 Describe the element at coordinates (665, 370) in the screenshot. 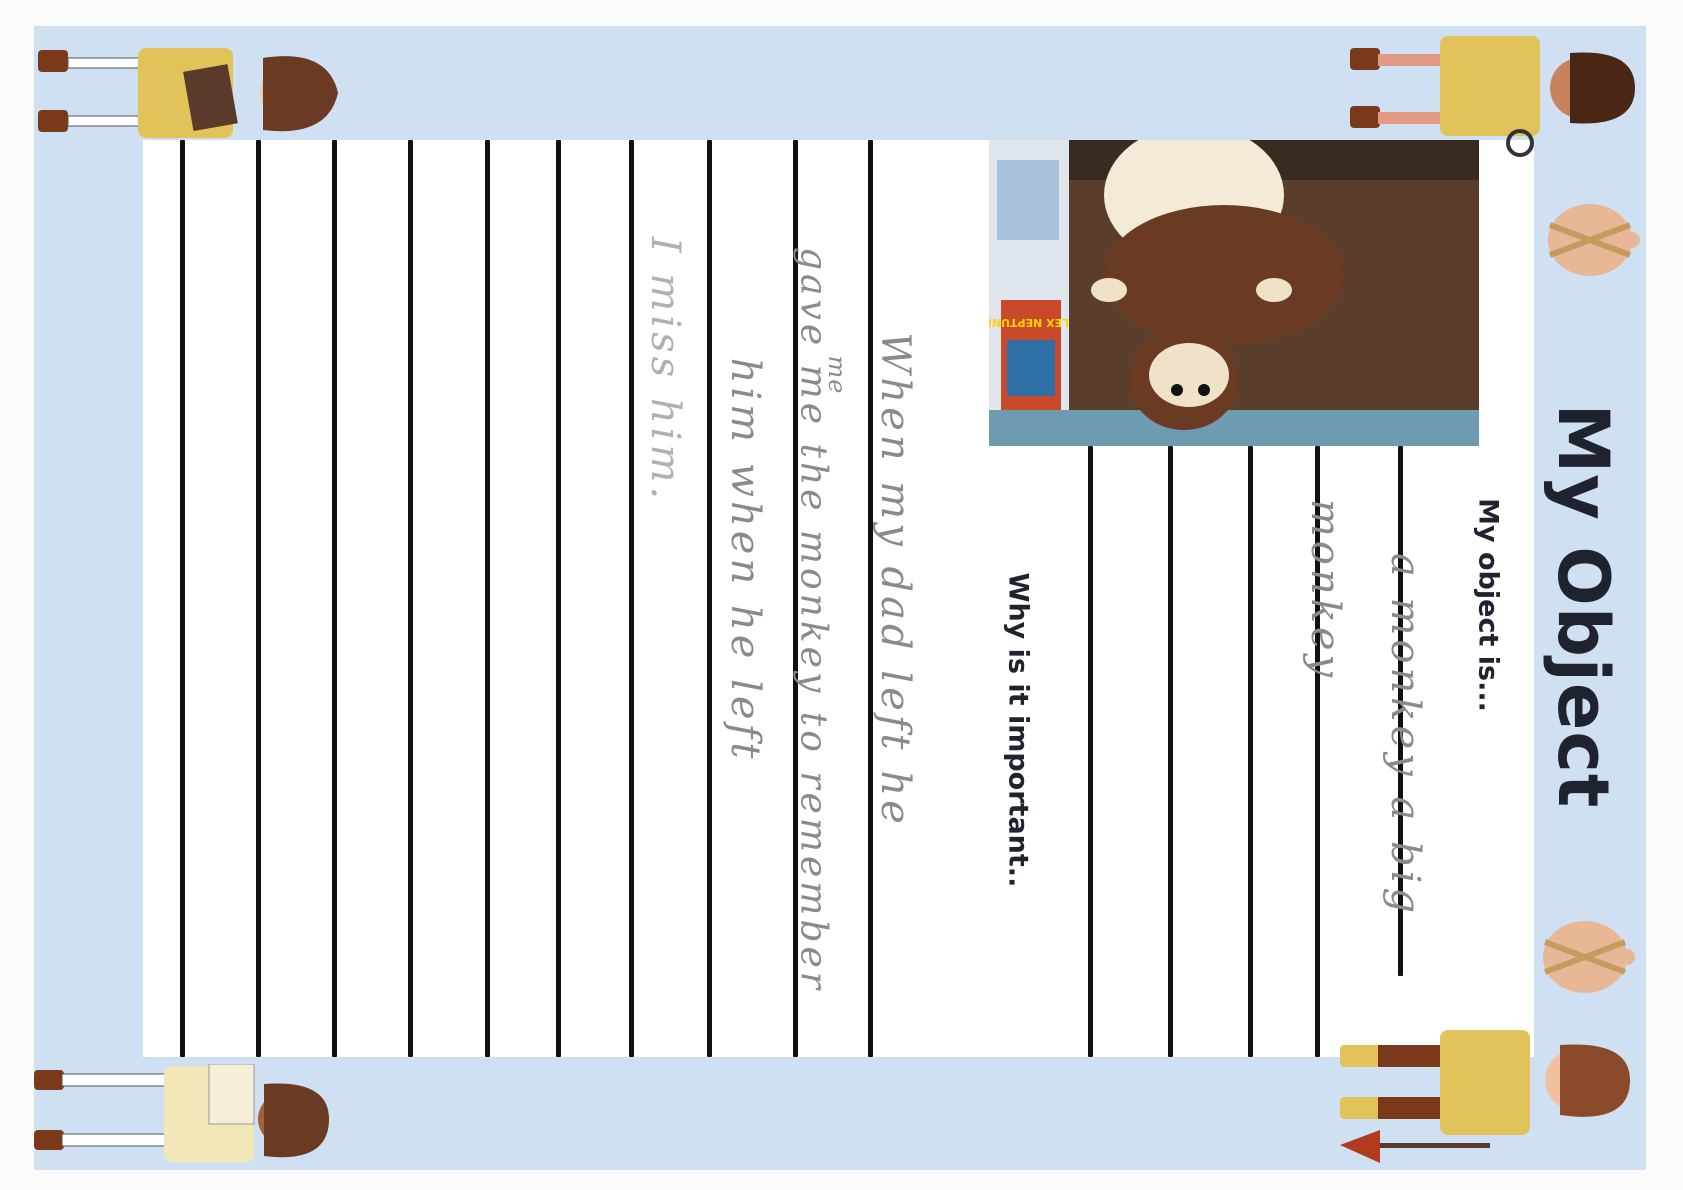

I see `why-answer-line: I miss him.` at that location.